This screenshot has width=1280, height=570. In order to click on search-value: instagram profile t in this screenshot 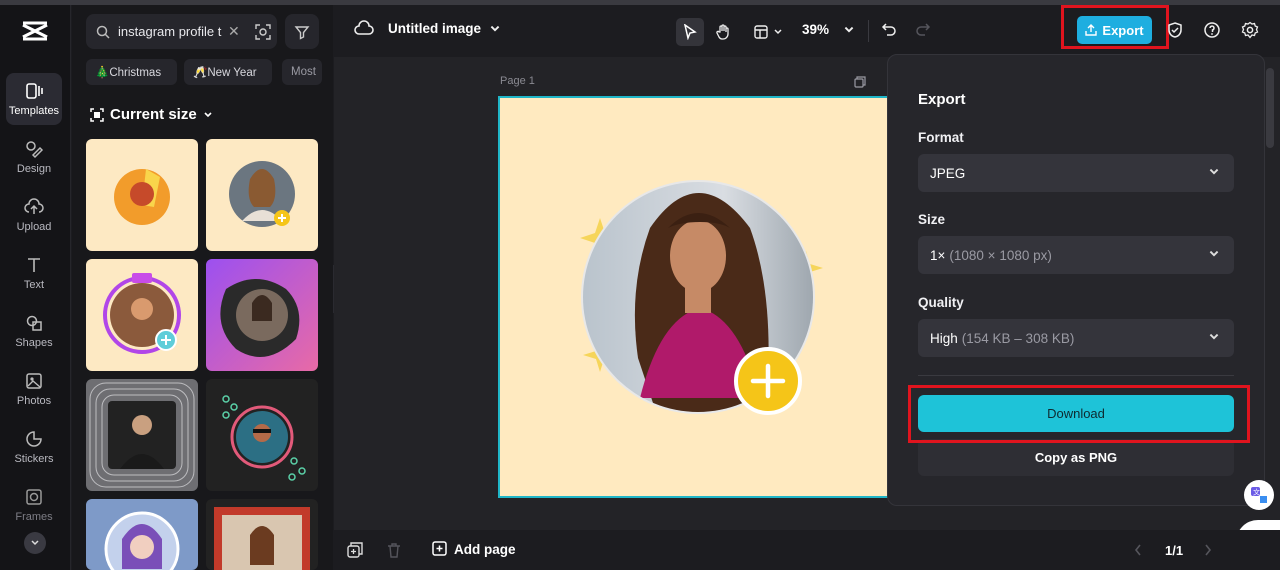, I will do `click(170, 31)`.